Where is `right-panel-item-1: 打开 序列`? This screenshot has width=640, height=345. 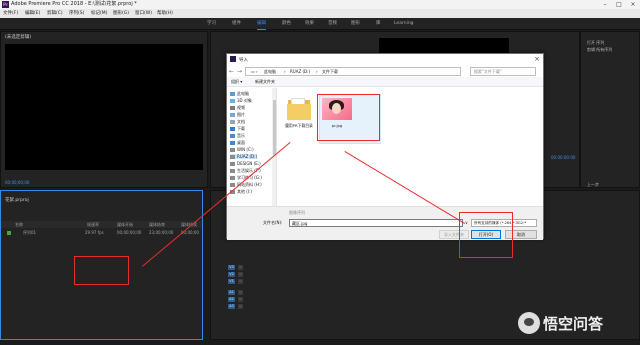 right-panel-item-1: 打开 序列 is located at coordinates (595, 43).